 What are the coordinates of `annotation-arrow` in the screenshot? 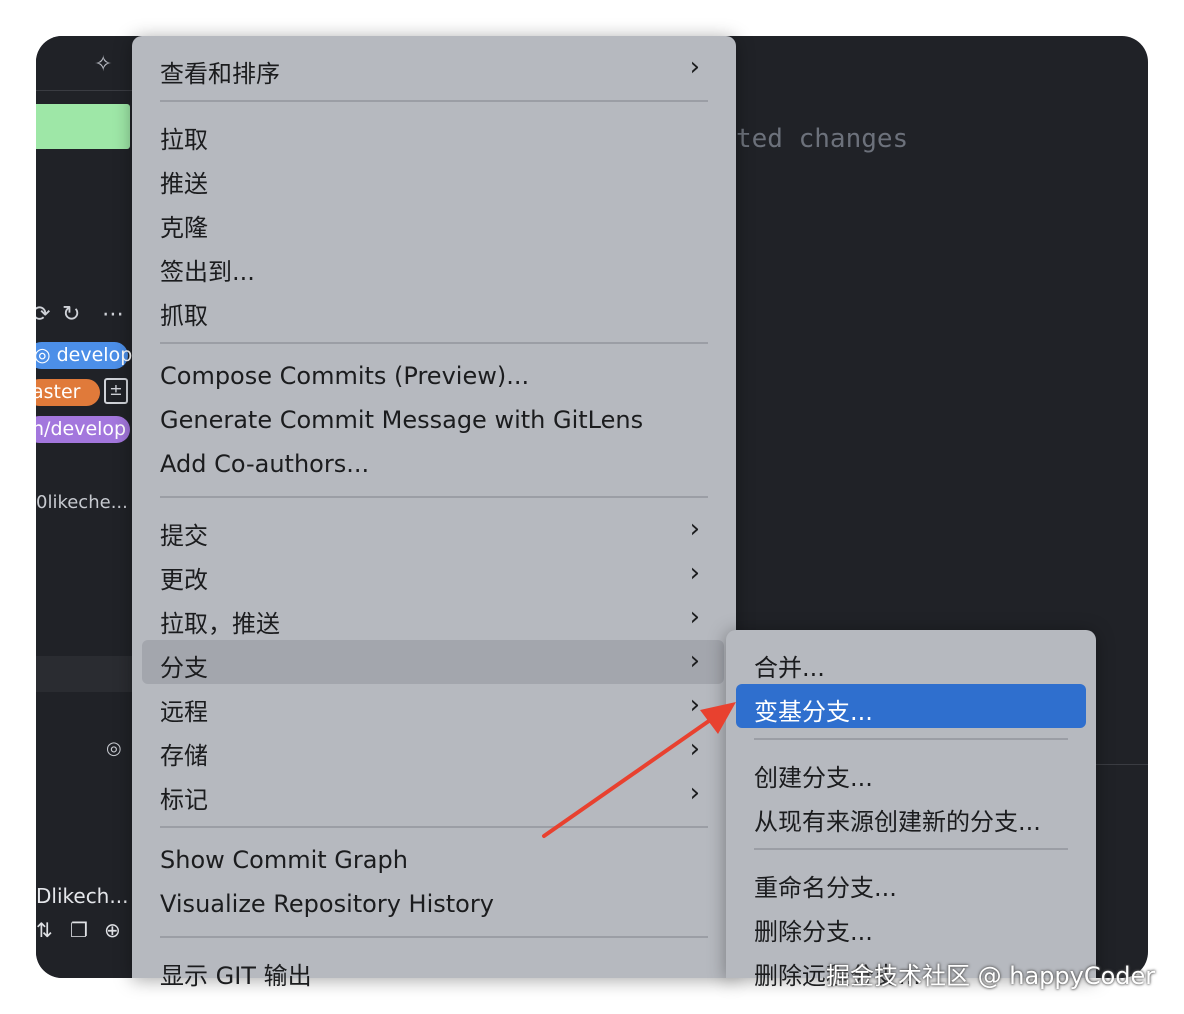 It's located at (639, 770).